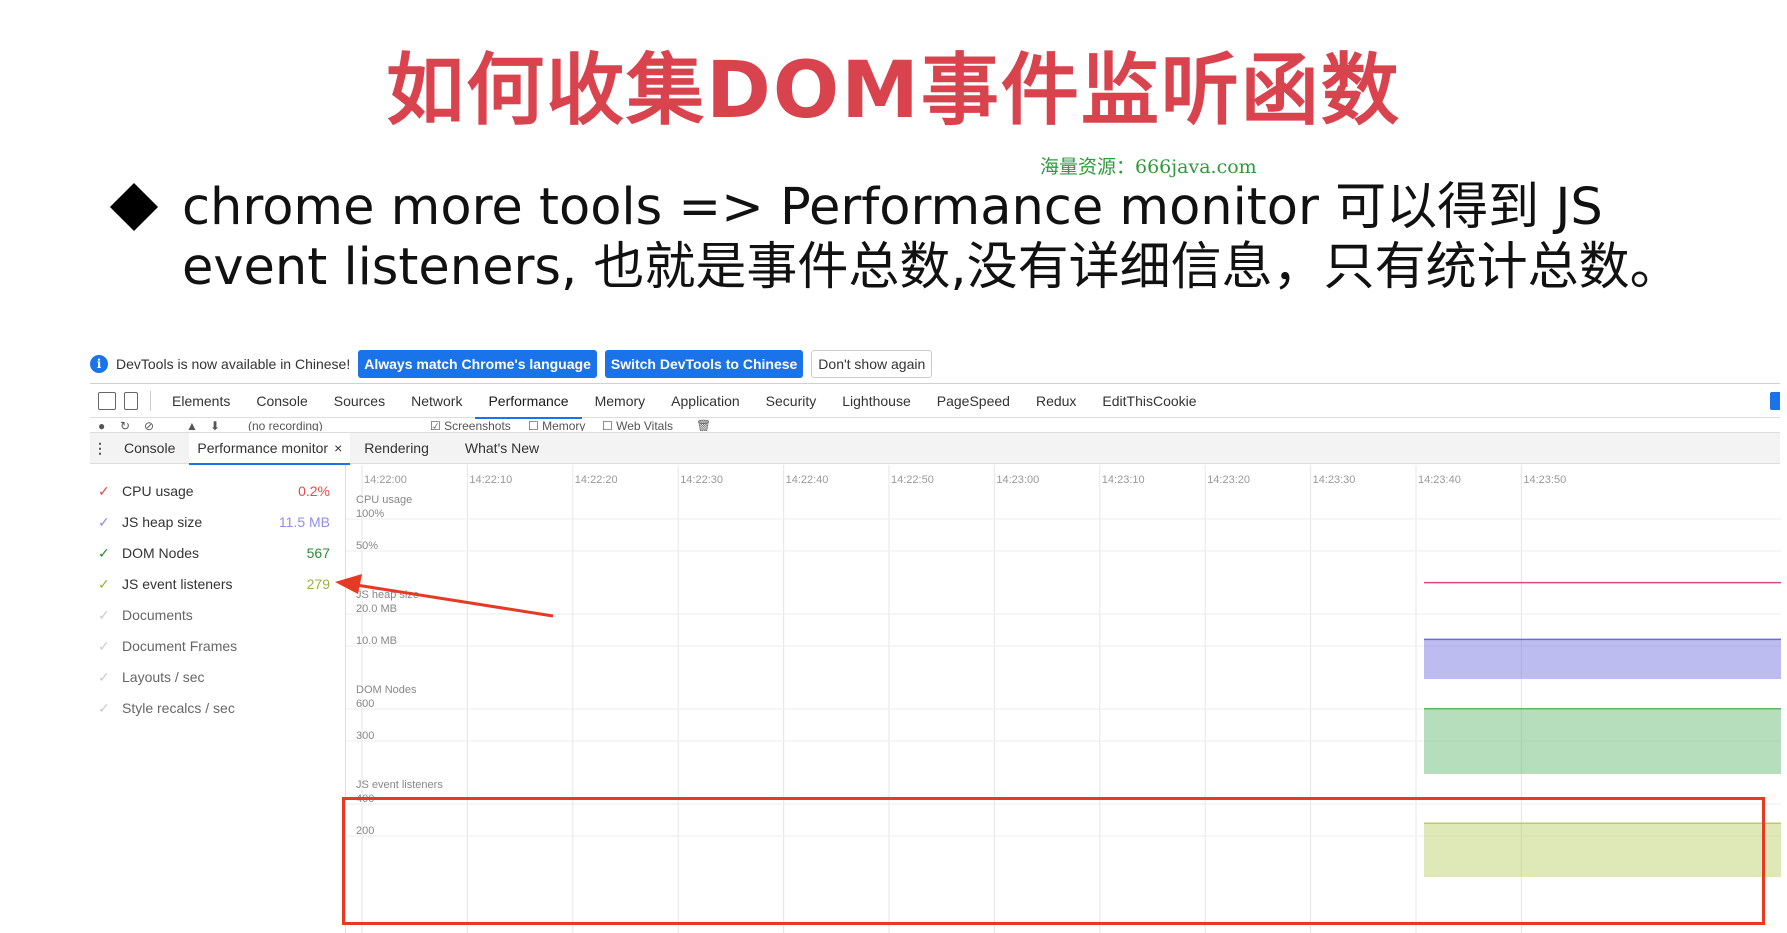 The height and width of the screenshot is (933, 1787). What do you see at coordinates (150, 400) in the screenshot?
I see `toolbar-divider` at bounding box center [150, 400].